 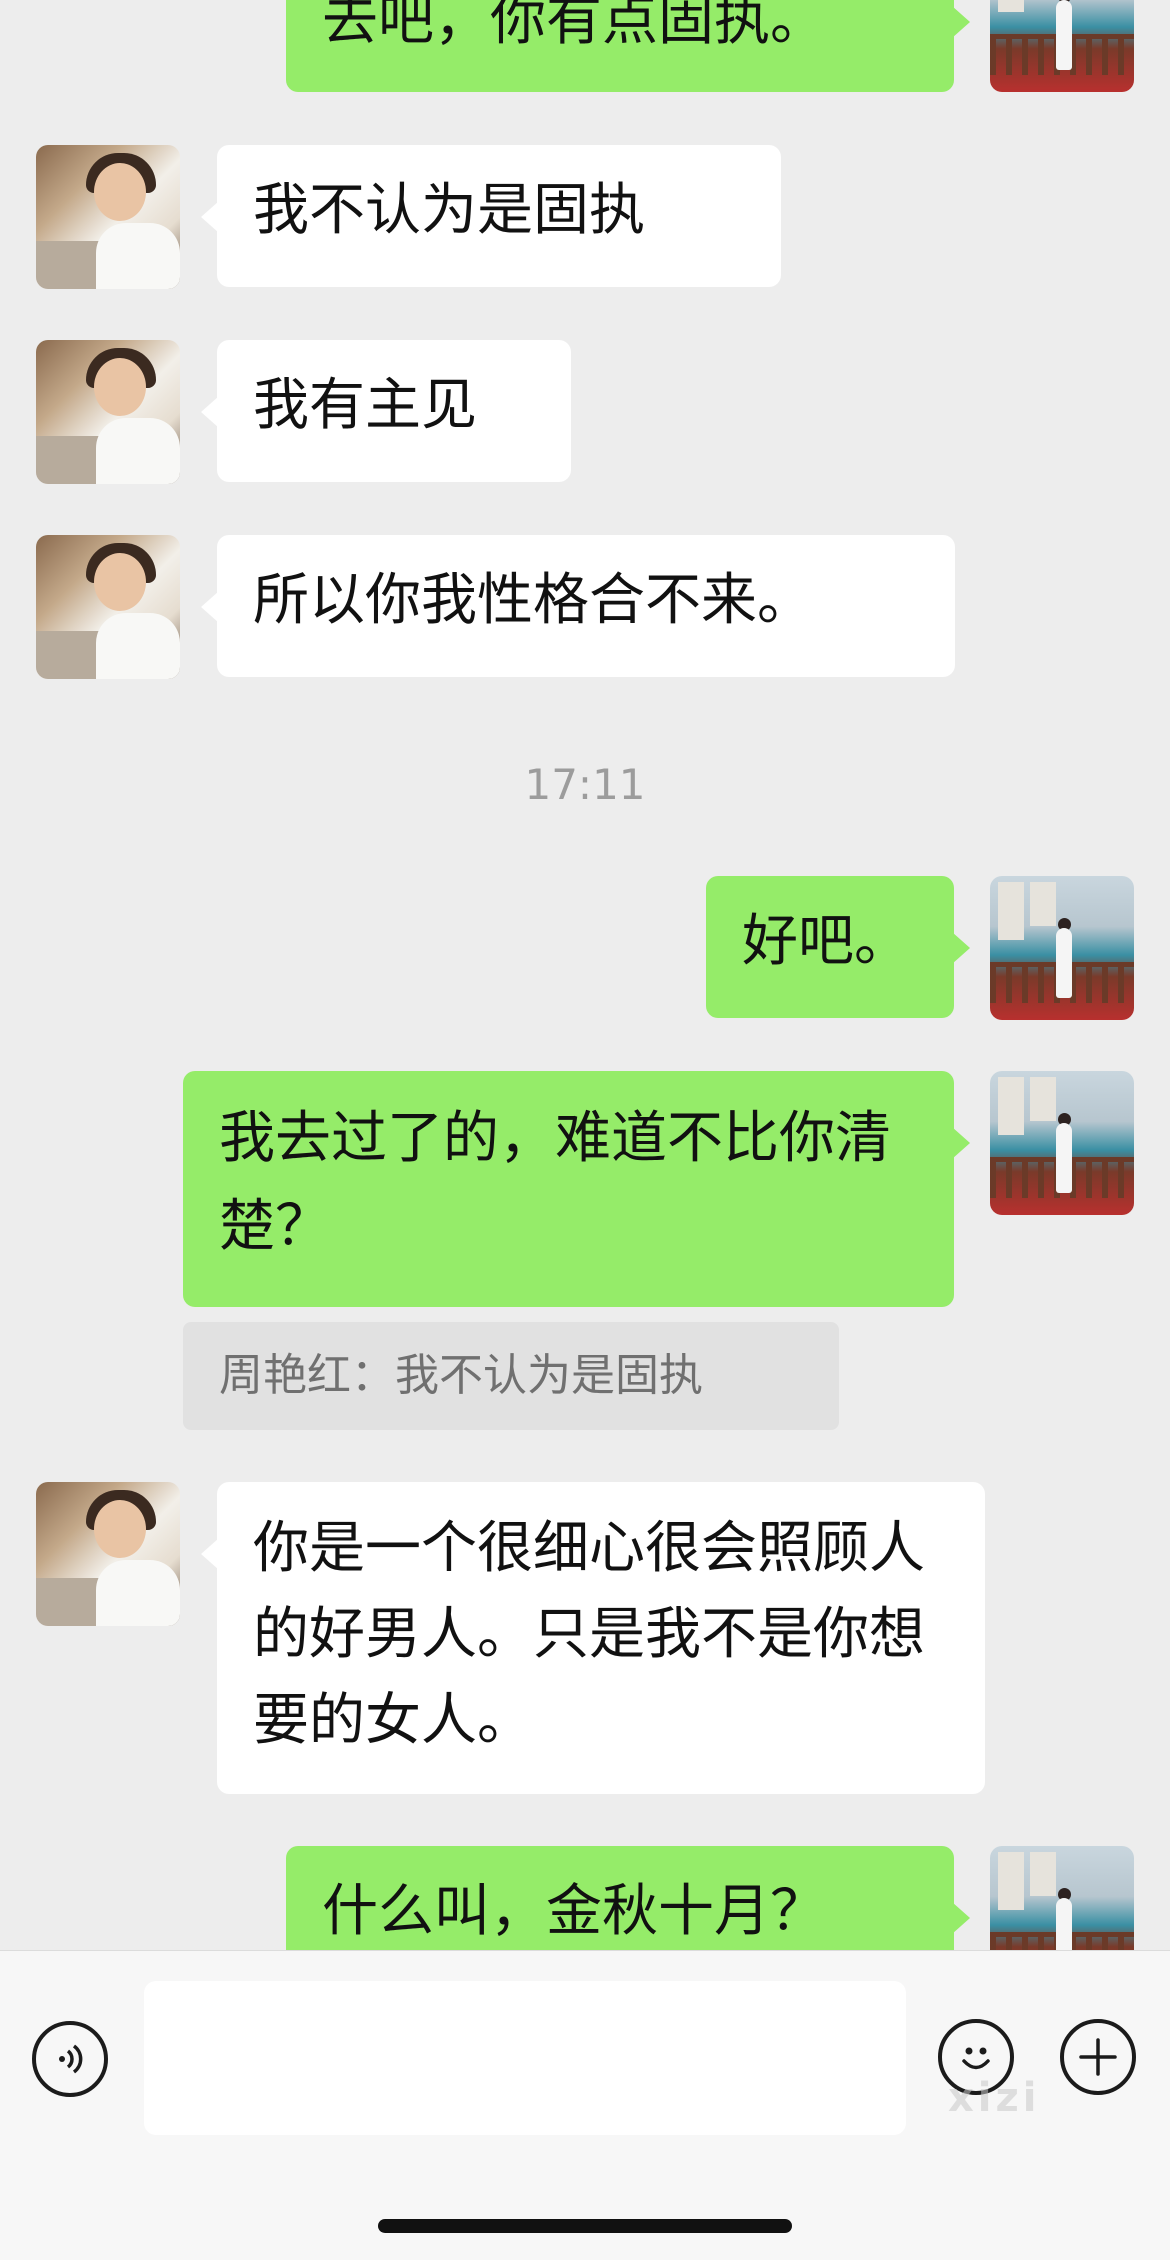 I want to click on watermark: xizi, so click(x=994, y=2098).